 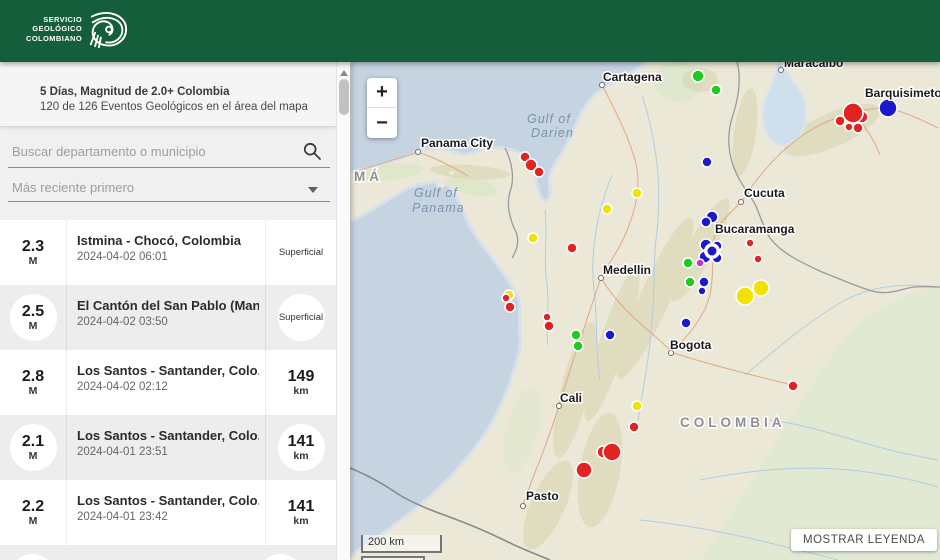 What do you see at coordinates (344, 97) in the screenshot?
I see `scrollbar-thumb` at bounding box center [344, 97].